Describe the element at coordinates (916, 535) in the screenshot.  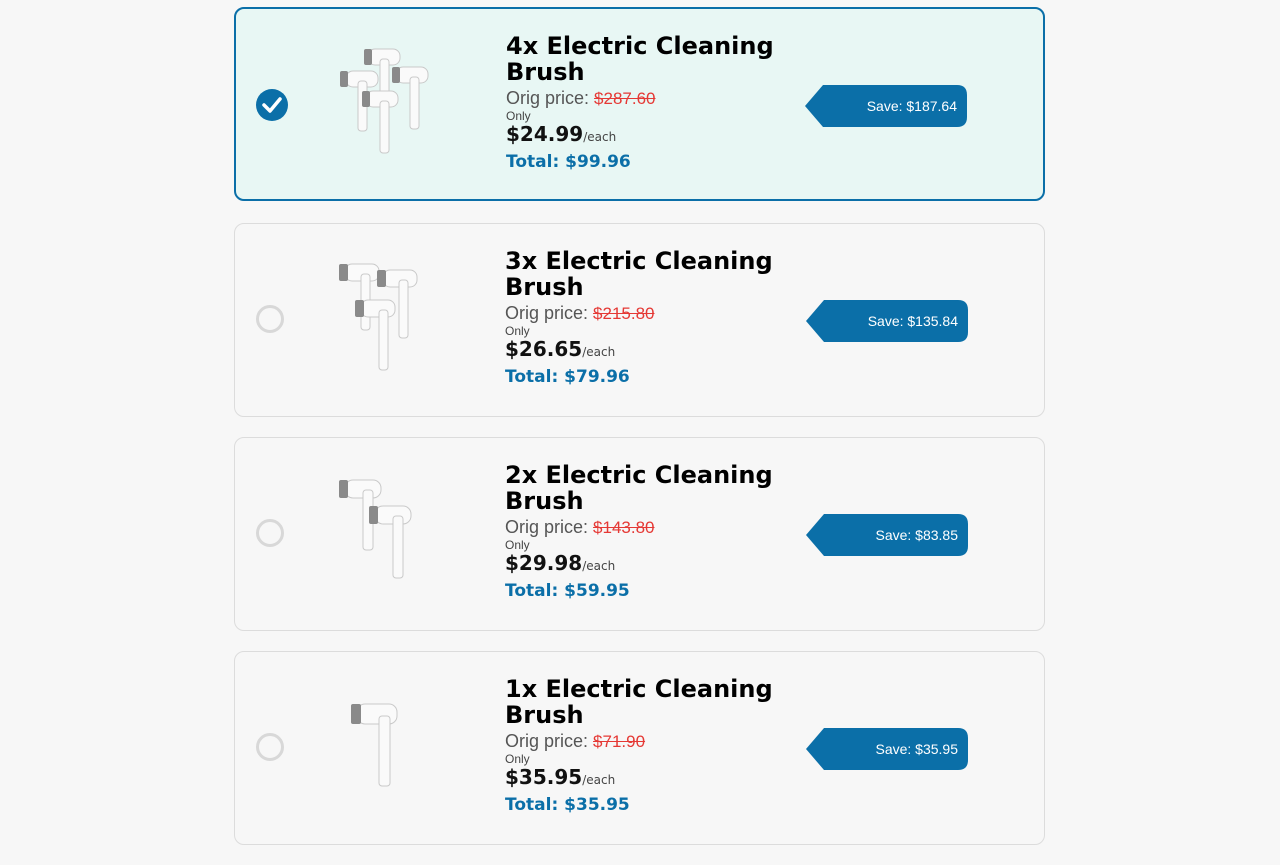
I see `save-amount: Save: $83.85` at that location.